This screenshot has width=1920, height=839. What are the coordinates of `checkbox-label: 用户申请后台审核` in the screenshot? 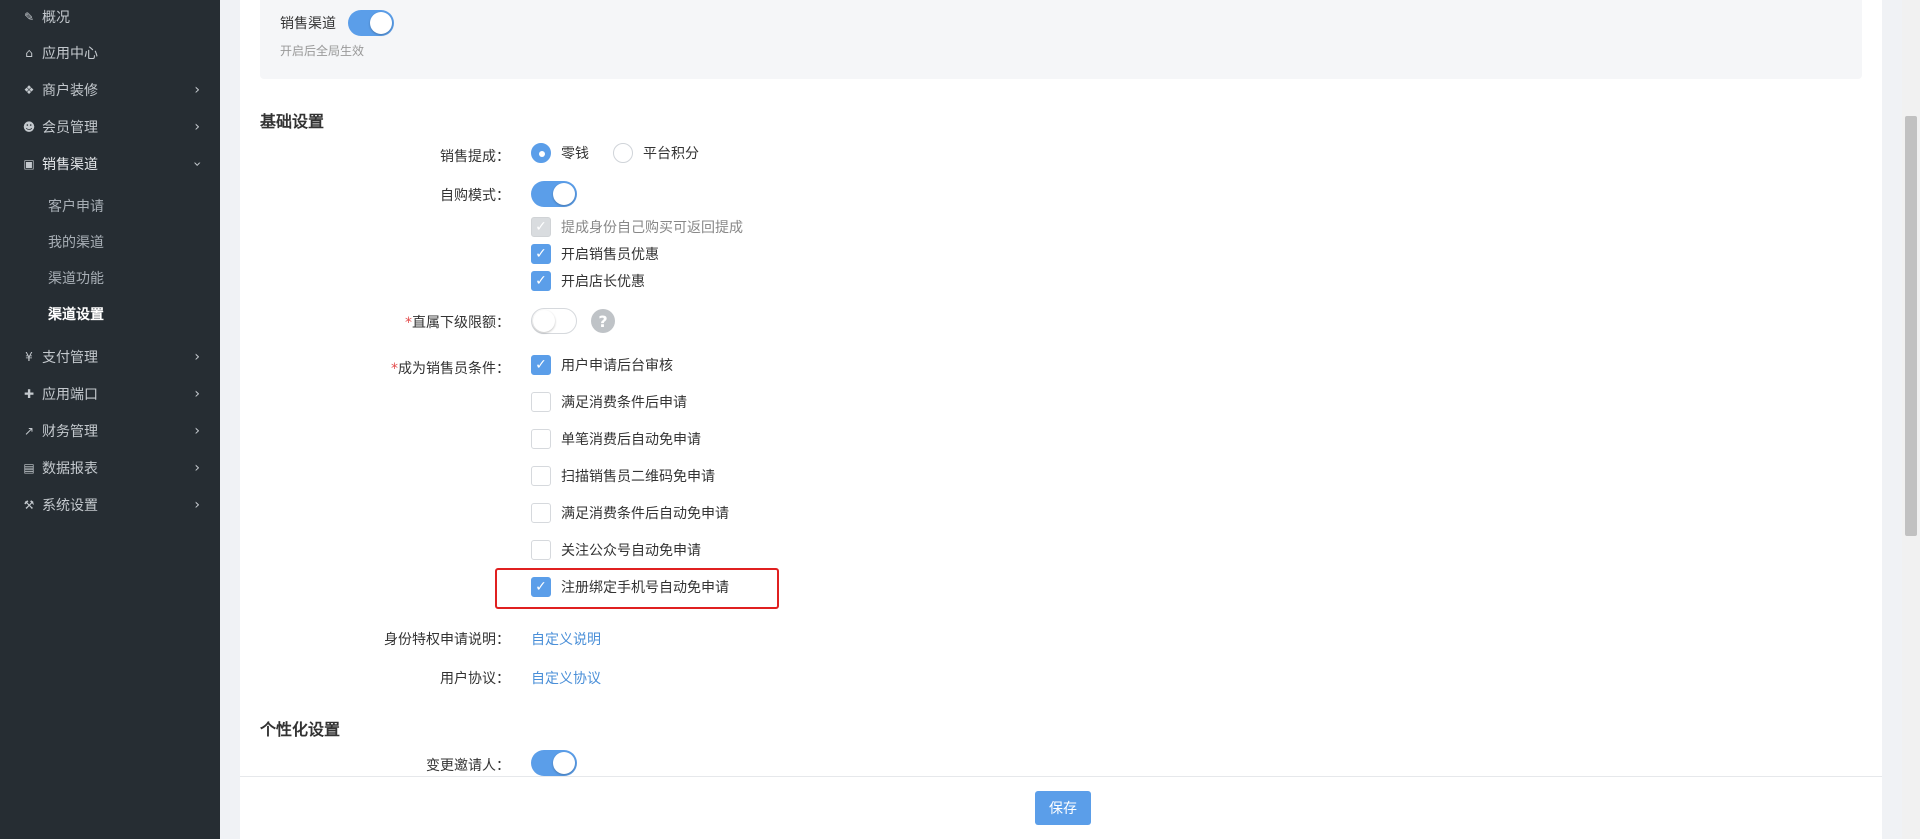 It's located at (617, 366).